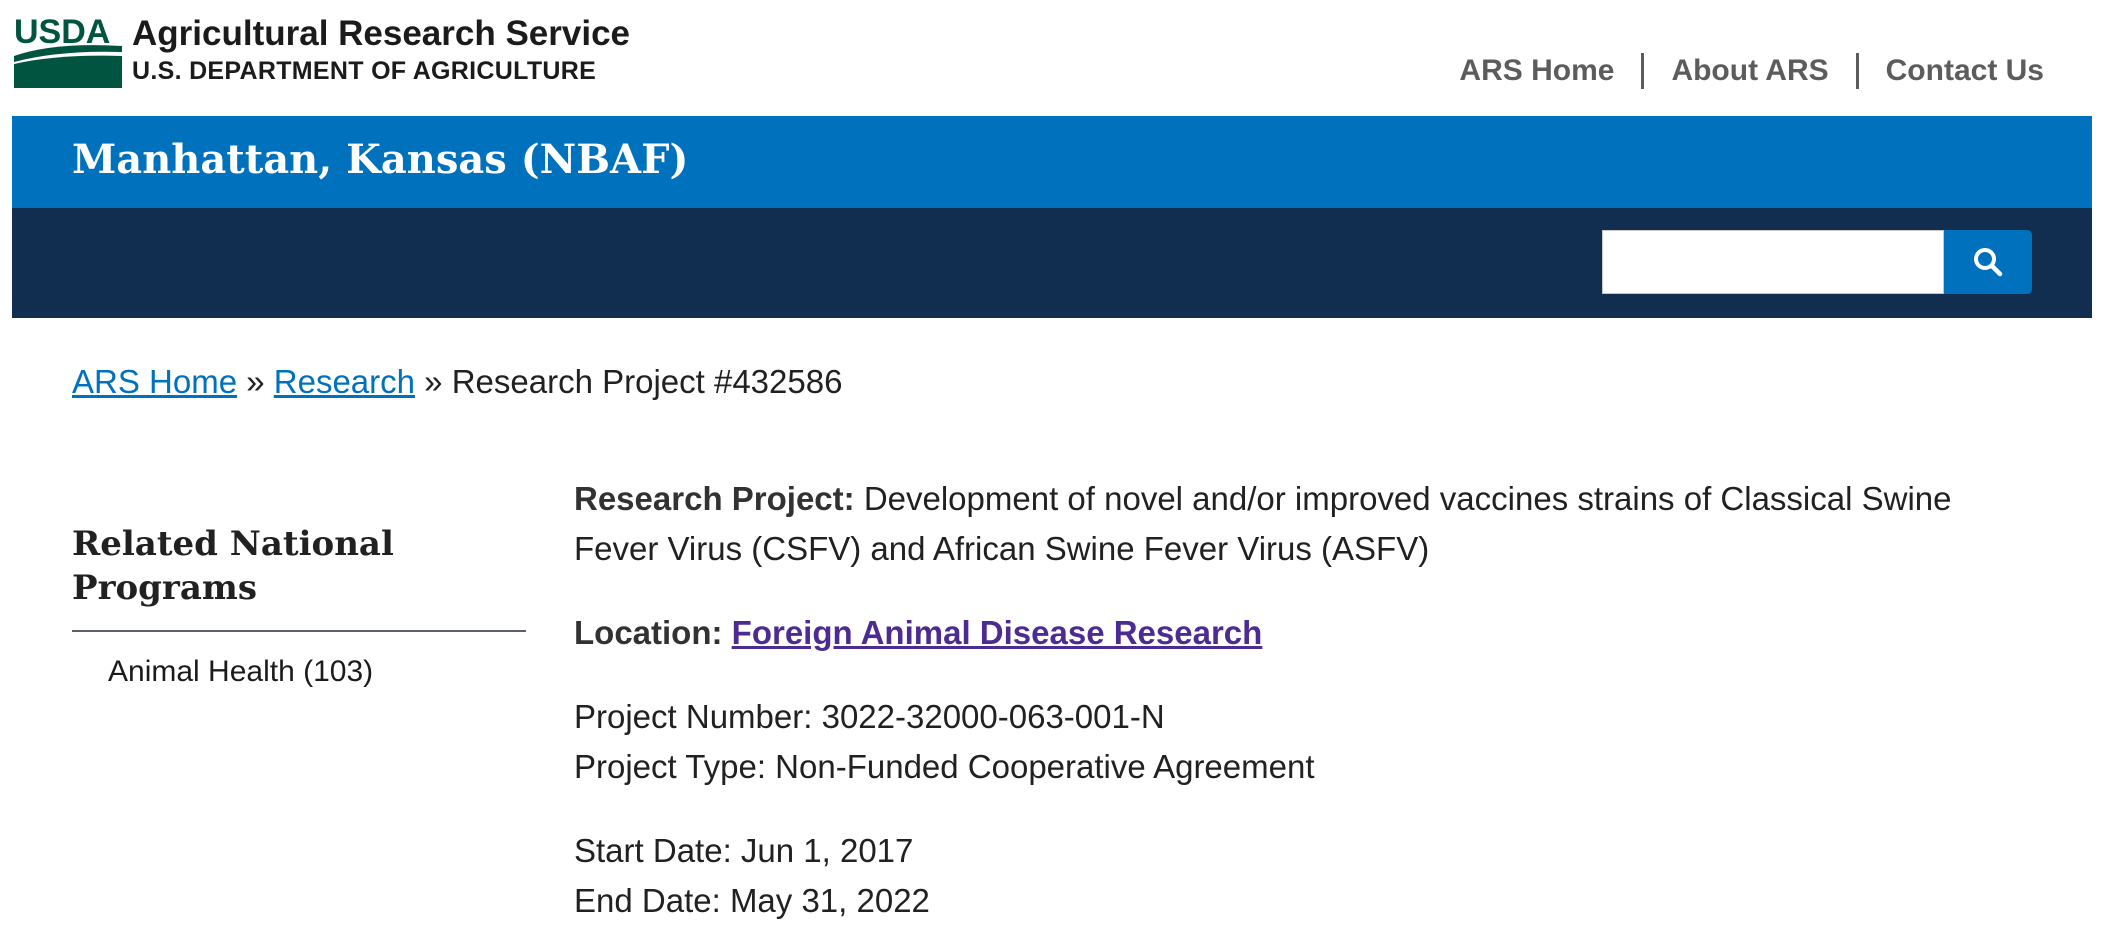  I want to click on location-title-bar: Manhattan, Kansas (NBAF), so click(1052, 162).